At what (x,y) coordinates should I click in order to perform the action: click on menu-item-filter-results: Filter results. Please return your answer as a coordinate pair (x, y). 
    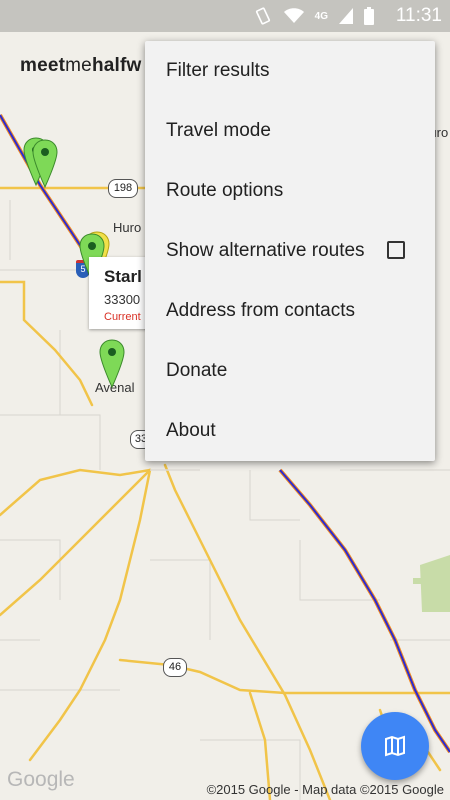
    Looking at the image, I should click on (290, 71).